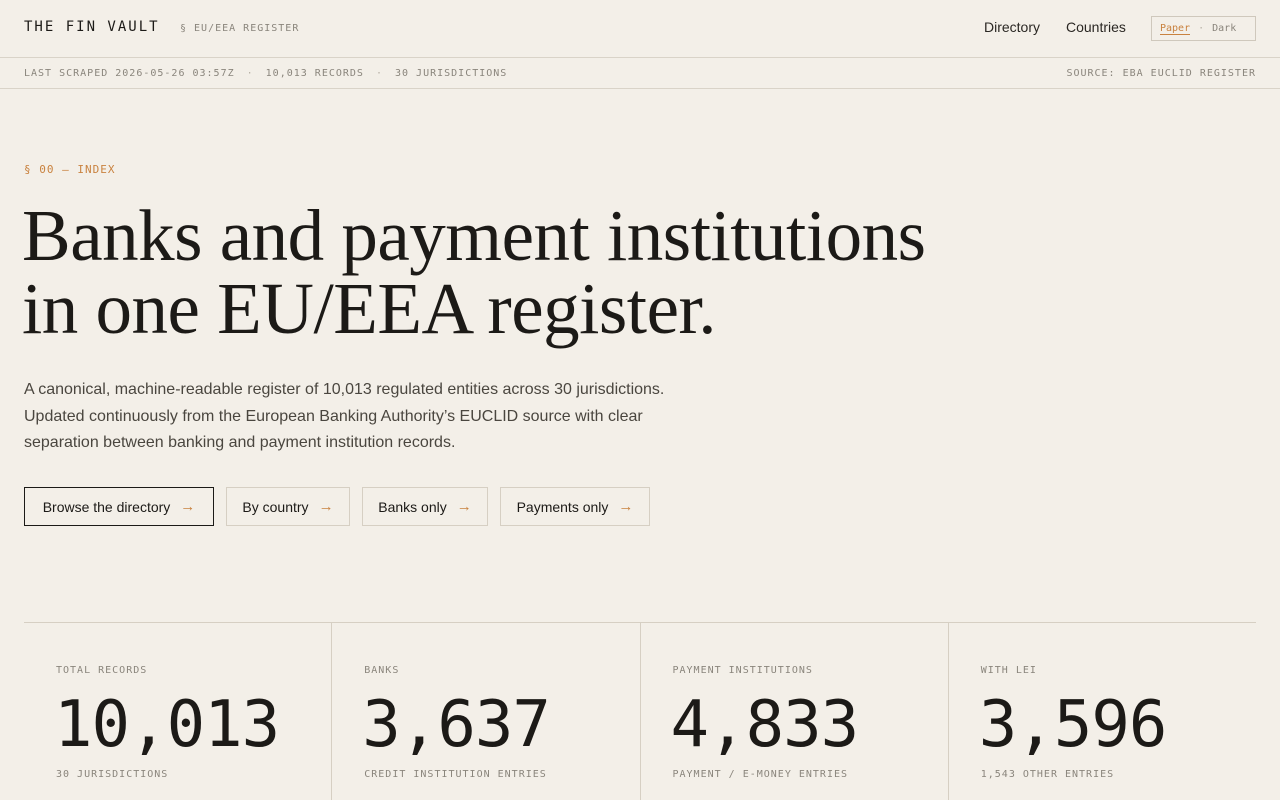  I want to click on nav-link-directory: Directory, so click(1012, 27).